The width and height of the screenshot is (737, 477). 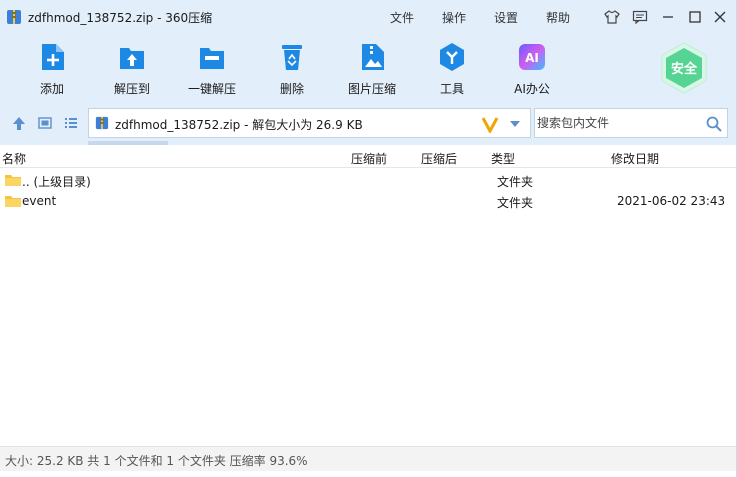 I want to click on maximize-icon, so click(x=695, y=17).